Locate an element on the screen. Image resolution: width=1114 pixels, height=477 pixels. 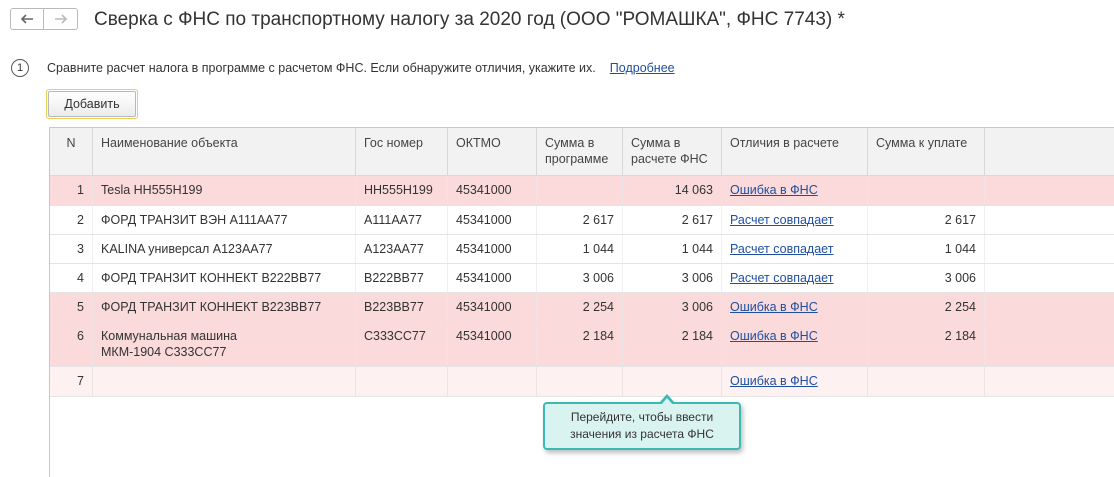
table-row: 7 Ошибка в ФНС is located at coordinates (582, 382).